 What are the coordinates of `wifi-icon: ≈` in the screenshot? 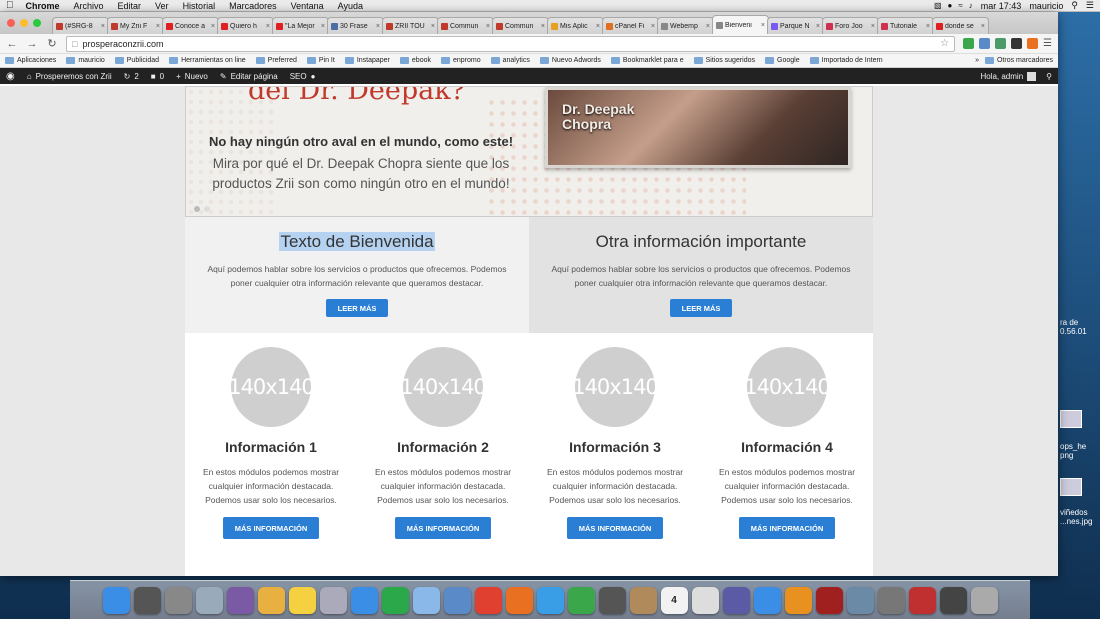 It's located at (960, 5).